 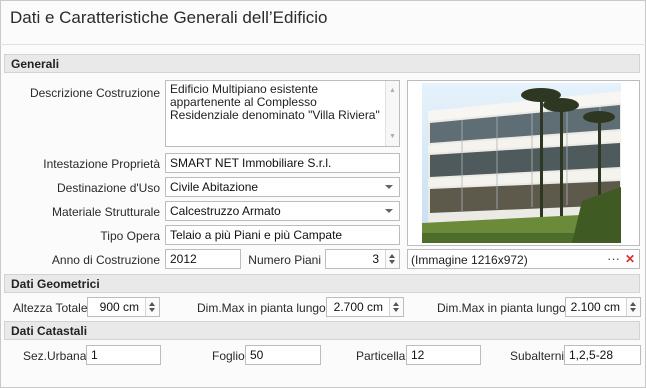 I want to click on building-photo, so click(x=521, y=163).